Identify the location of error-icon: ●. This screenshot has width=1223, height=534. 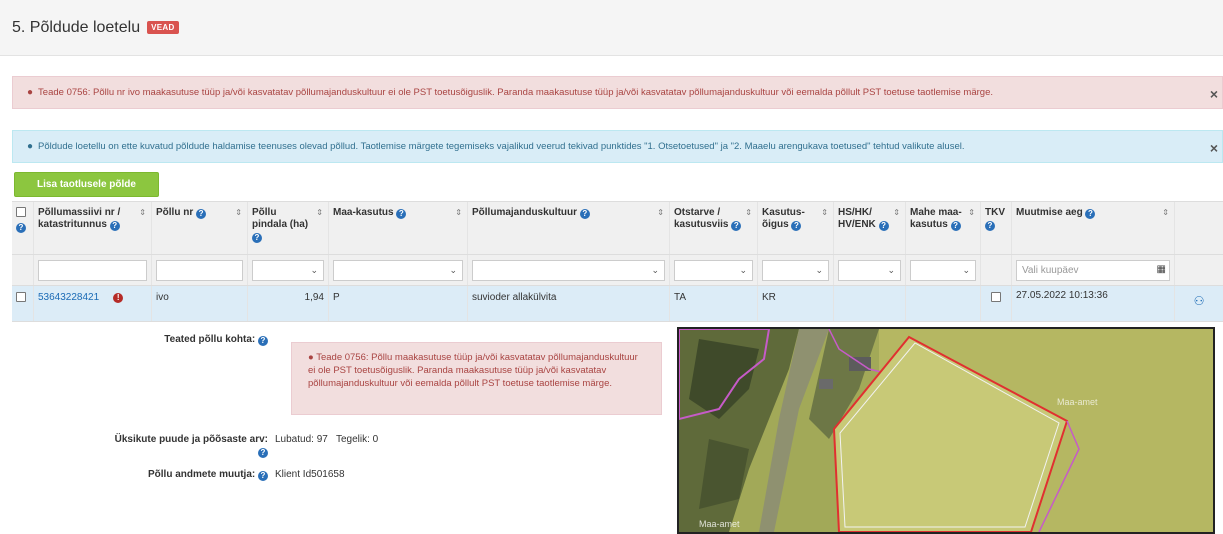
(311, 357).